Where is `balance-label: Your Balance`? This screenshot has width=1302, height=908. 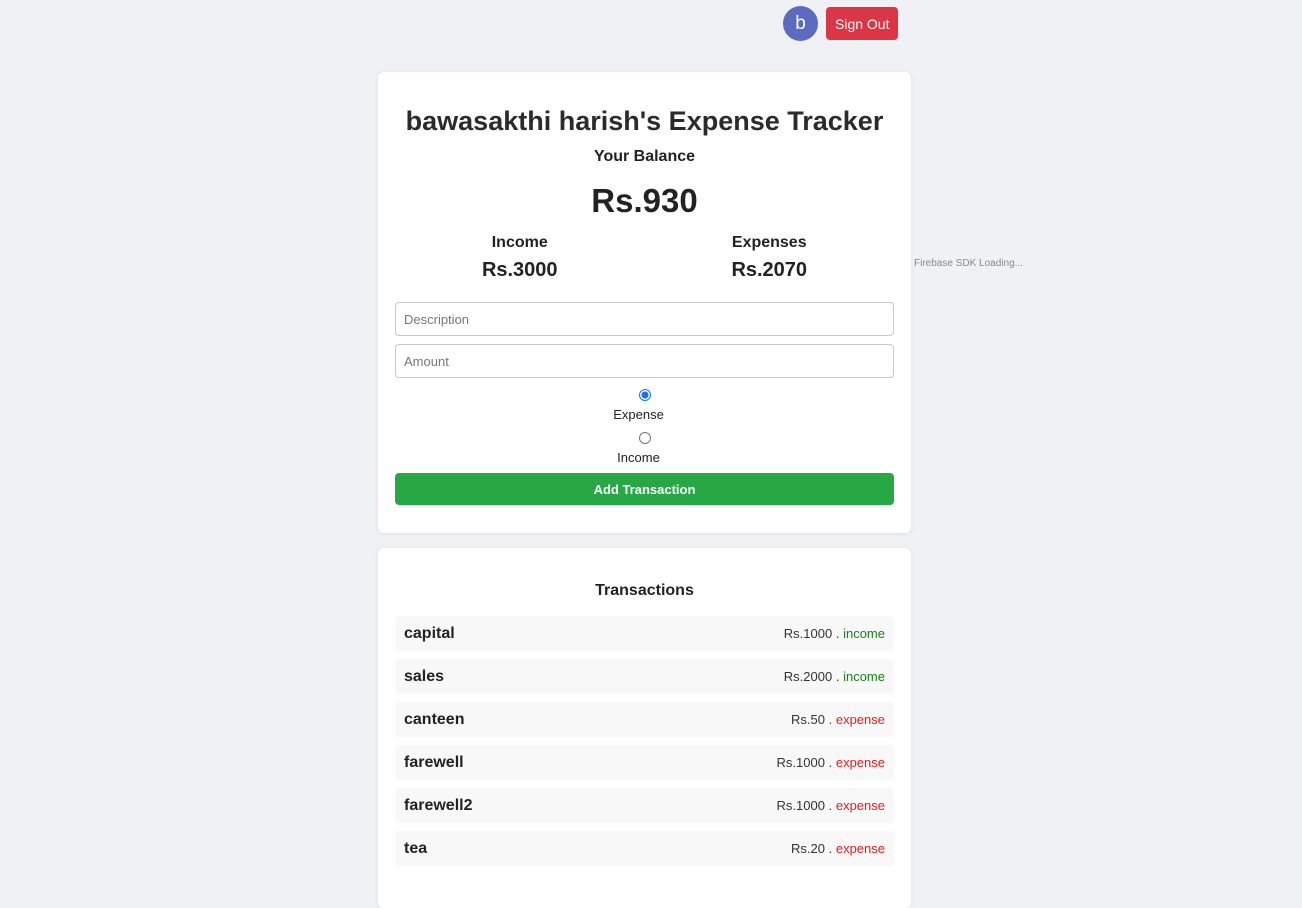
balance-label: Your Balance is located at coordinates (644, 156).